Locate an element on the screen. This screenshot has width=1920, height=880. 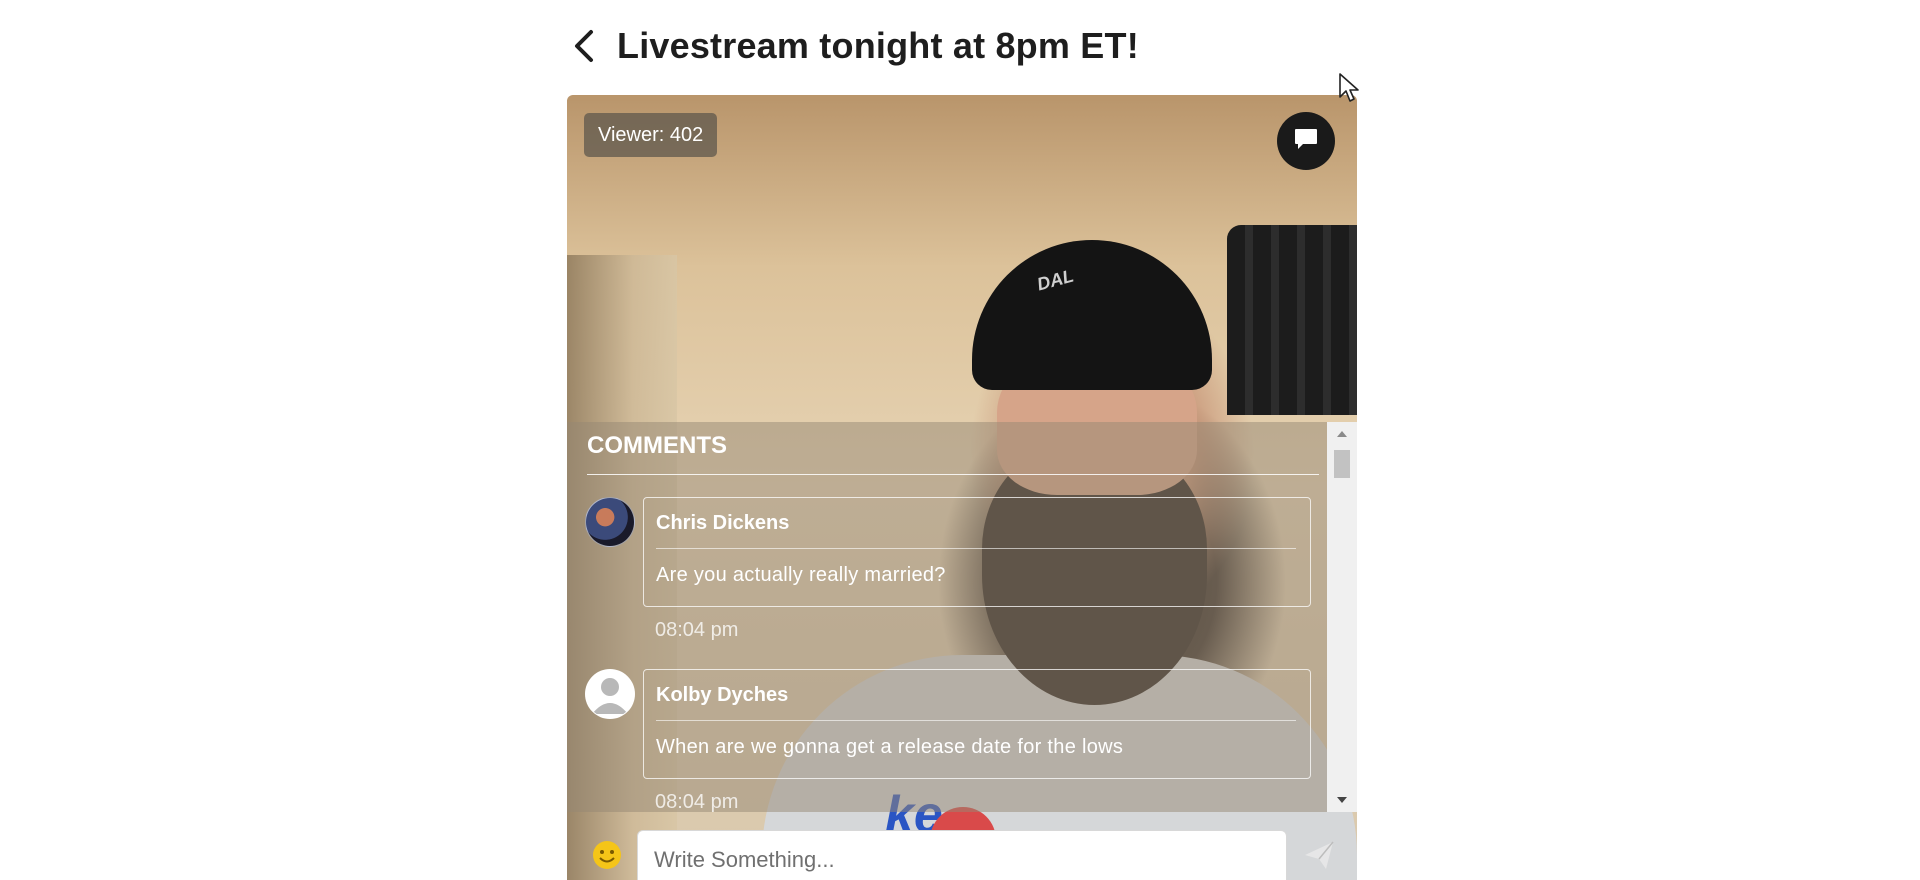
chat-bubble-icon is located at coordinates (1306, 141).